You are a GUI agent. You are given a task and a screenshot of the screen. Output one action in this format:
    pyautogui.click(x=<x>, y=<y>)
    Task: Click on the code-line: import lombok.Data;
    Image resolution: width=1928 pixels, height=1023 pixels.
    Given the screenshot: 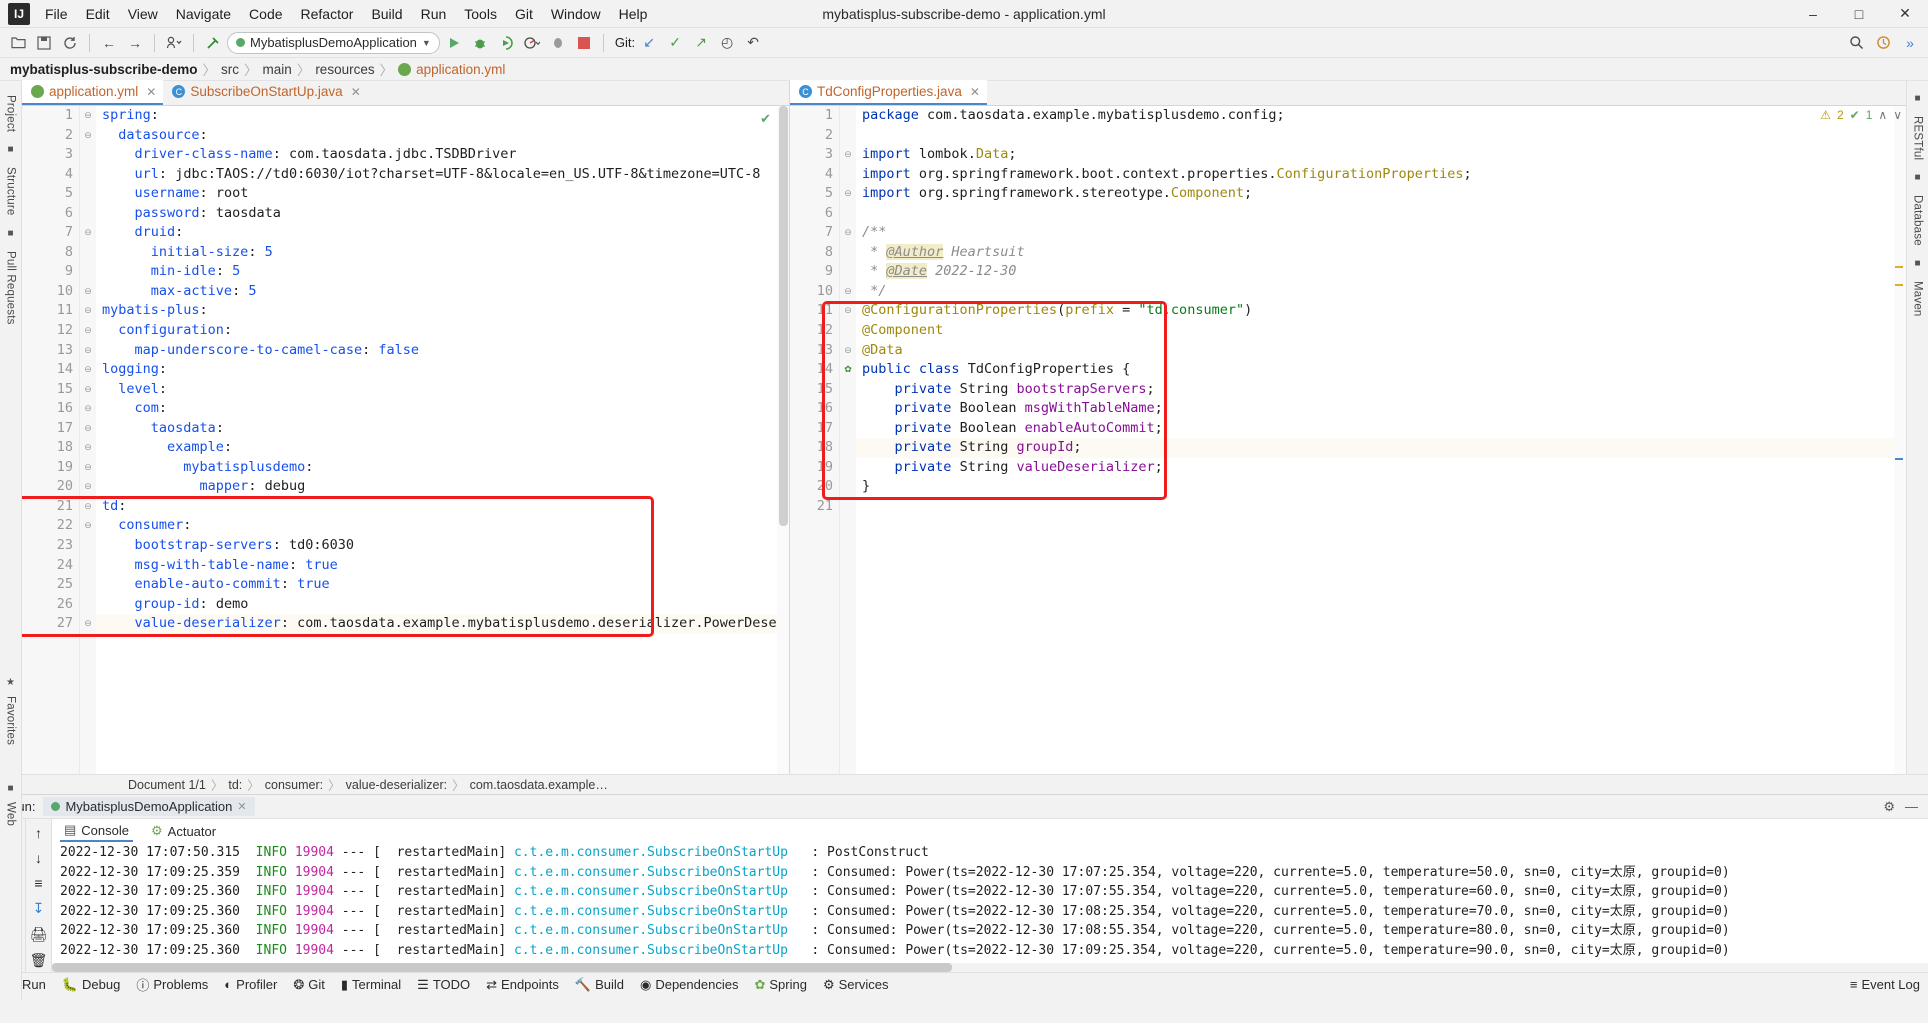 What is the action you would take?
    pyautogui.click(x=1381, y=155)
    